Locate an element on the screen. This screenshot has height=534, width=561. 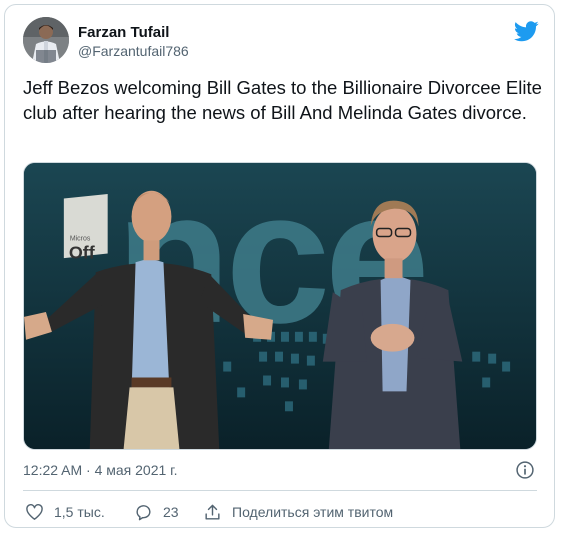
sign-text-big: Off is located at coordinates (82, 252).